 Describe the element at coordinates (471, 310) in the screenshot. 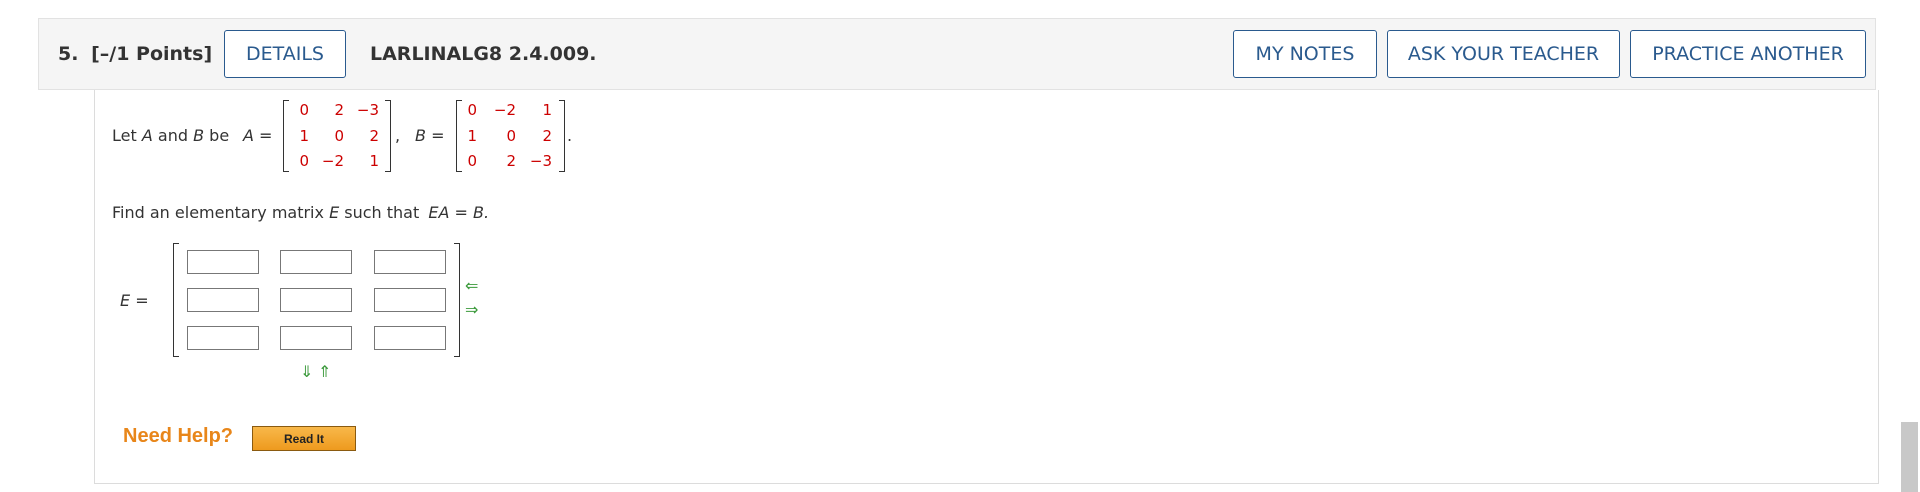

I see `right-arrow-icon: ⇒` at that location.